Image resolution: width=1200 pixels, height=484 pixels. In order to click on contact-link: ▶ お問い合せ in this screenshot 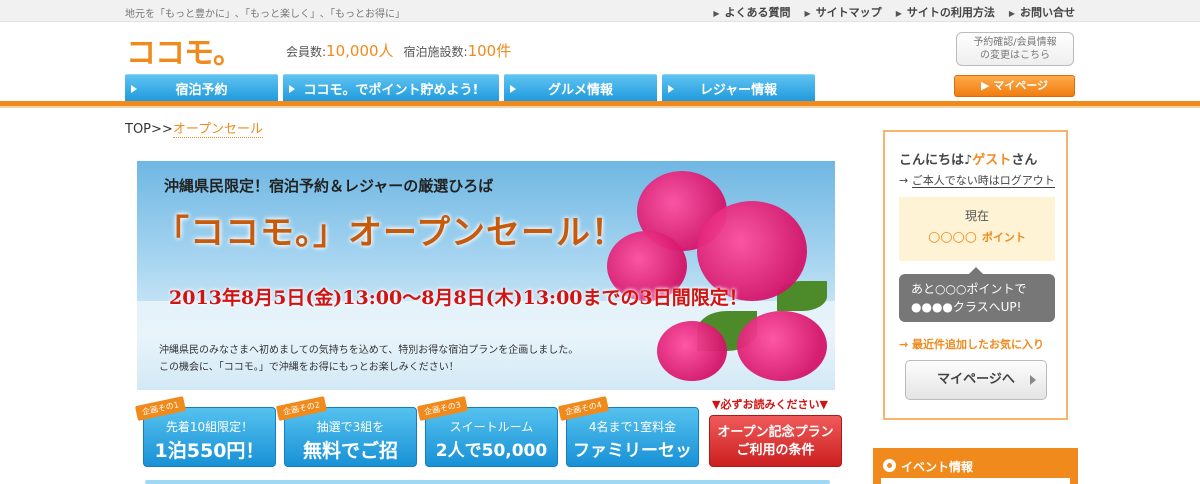, I will do `click(1042, 12)`.